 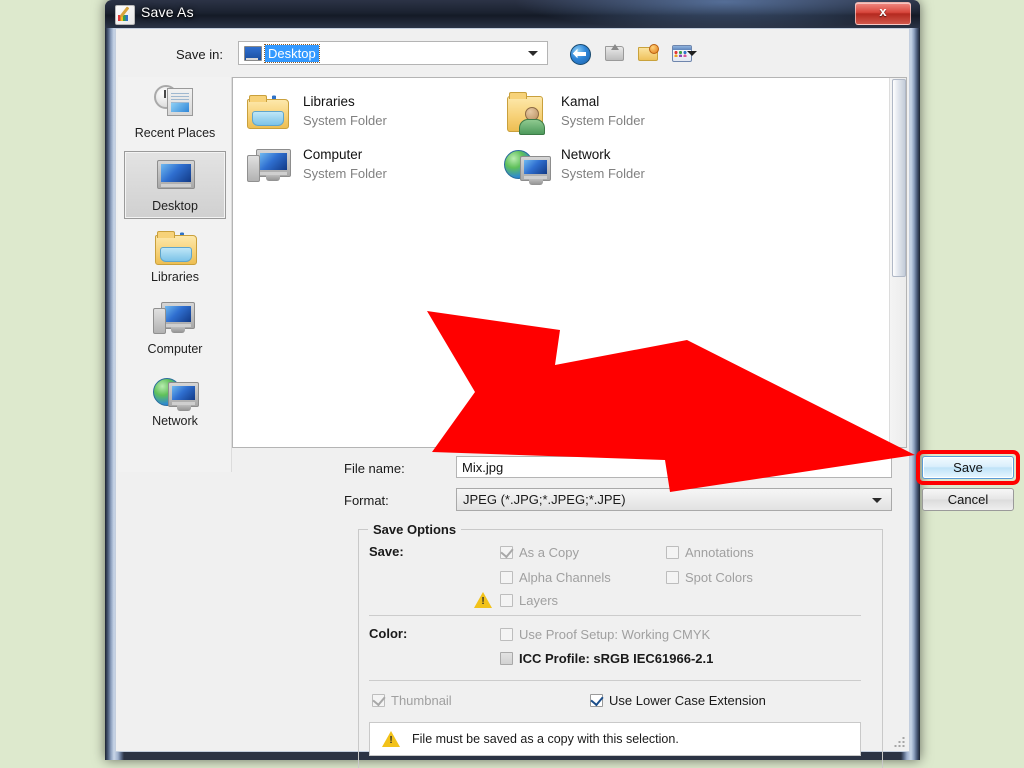 I want to click on views-icon, so click(x=683, y=53).